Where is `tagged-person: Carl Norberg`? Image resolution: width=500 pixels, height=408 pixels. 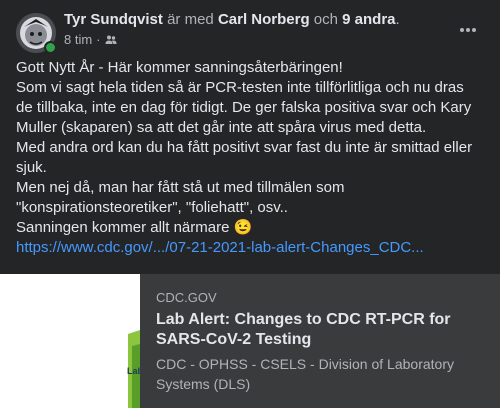 tagged-person: Carl Norberg is located at coordinates (264, 19).